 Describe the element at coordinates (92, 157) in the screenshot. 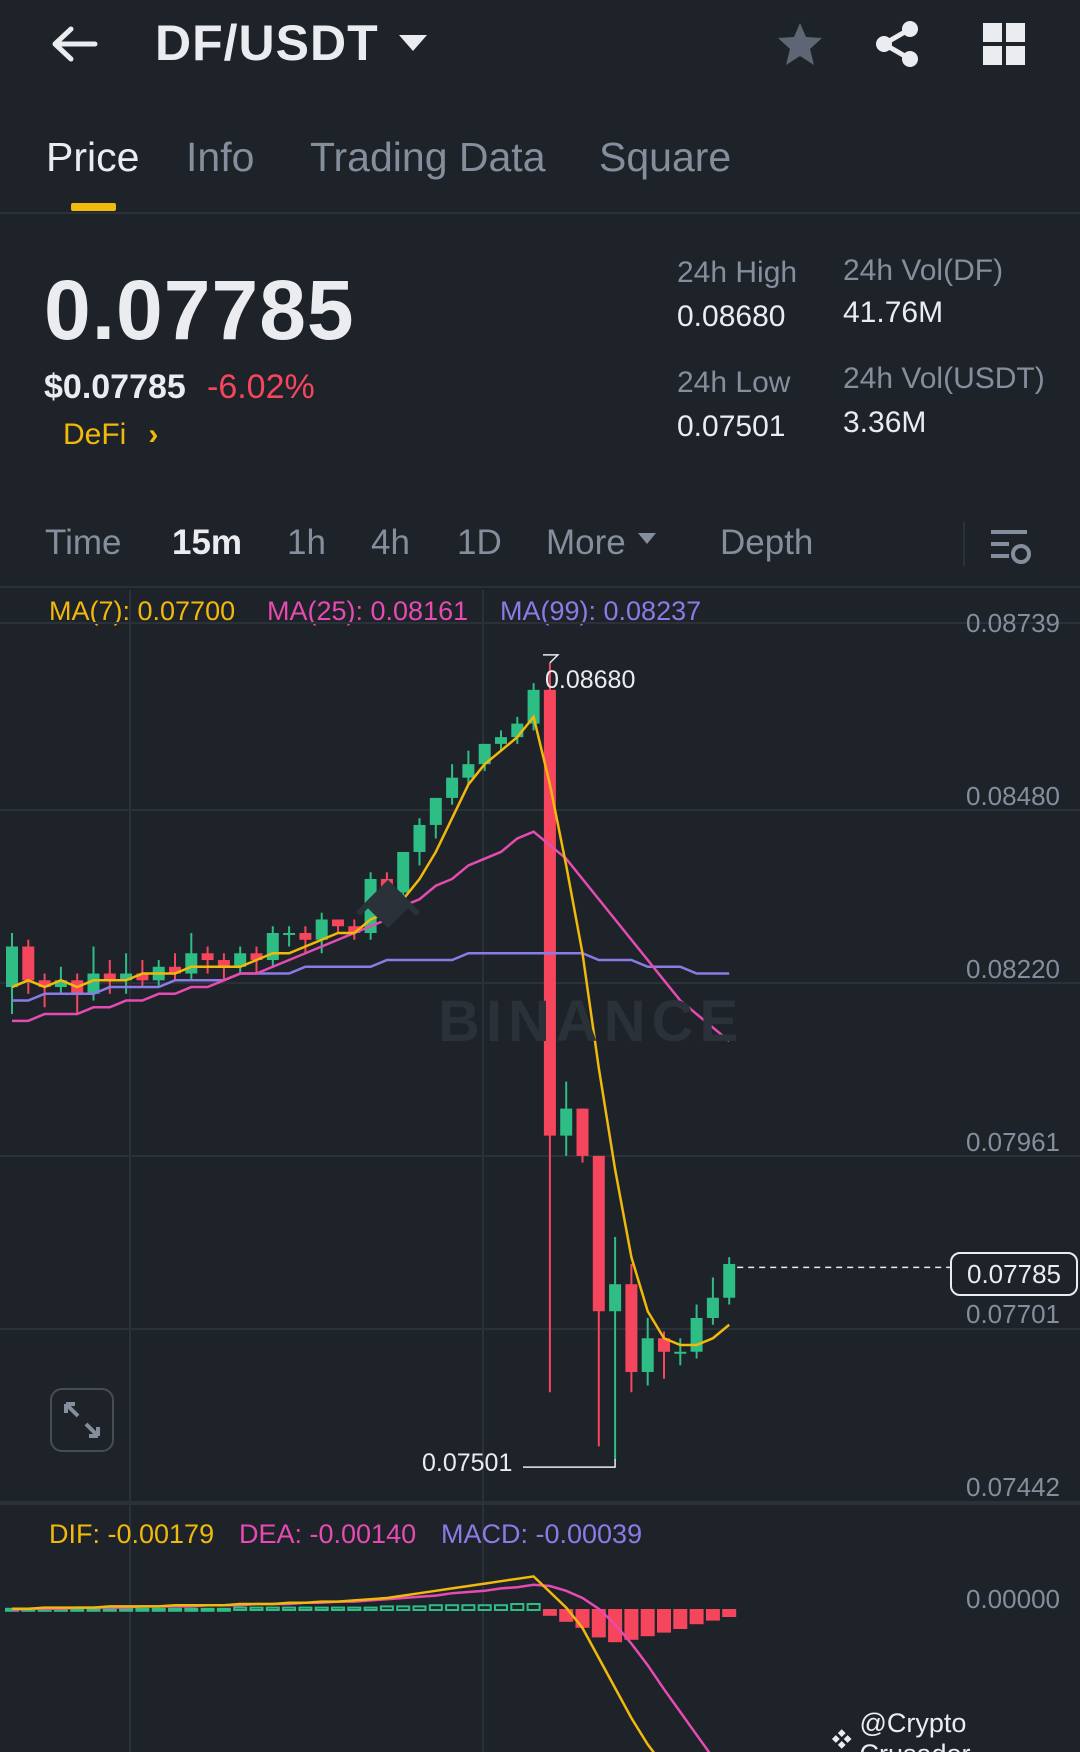

I see `tab-price: Price` at that location.